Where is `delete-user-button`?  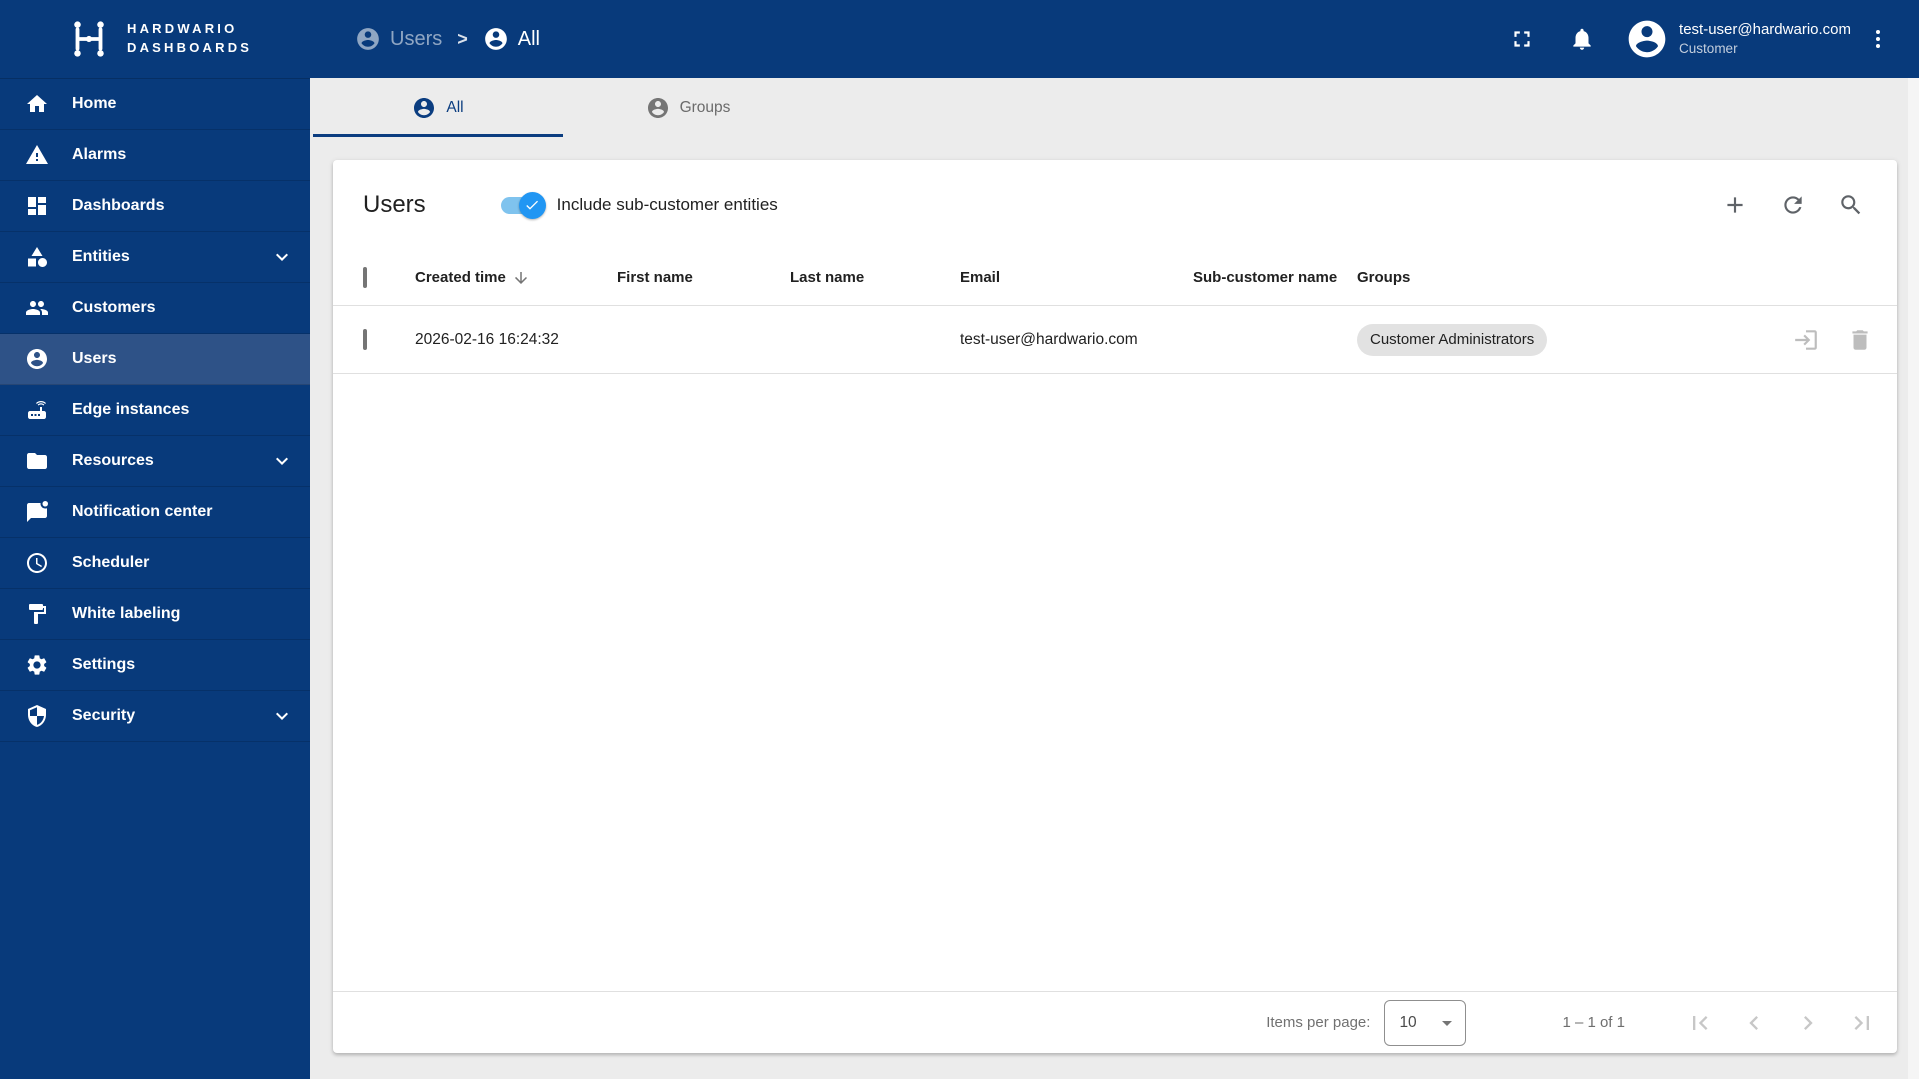
delete-user-button is located at coordinates (1860, 340).